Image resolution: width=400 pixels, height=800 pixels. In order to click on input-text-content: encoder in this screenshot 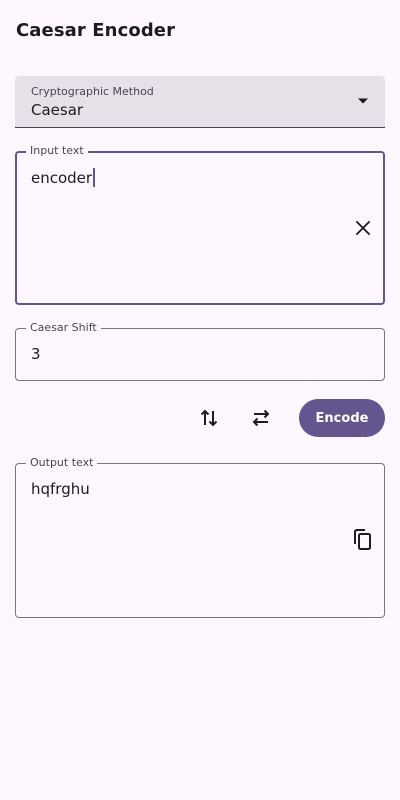, I will do `click(63, 177)`.